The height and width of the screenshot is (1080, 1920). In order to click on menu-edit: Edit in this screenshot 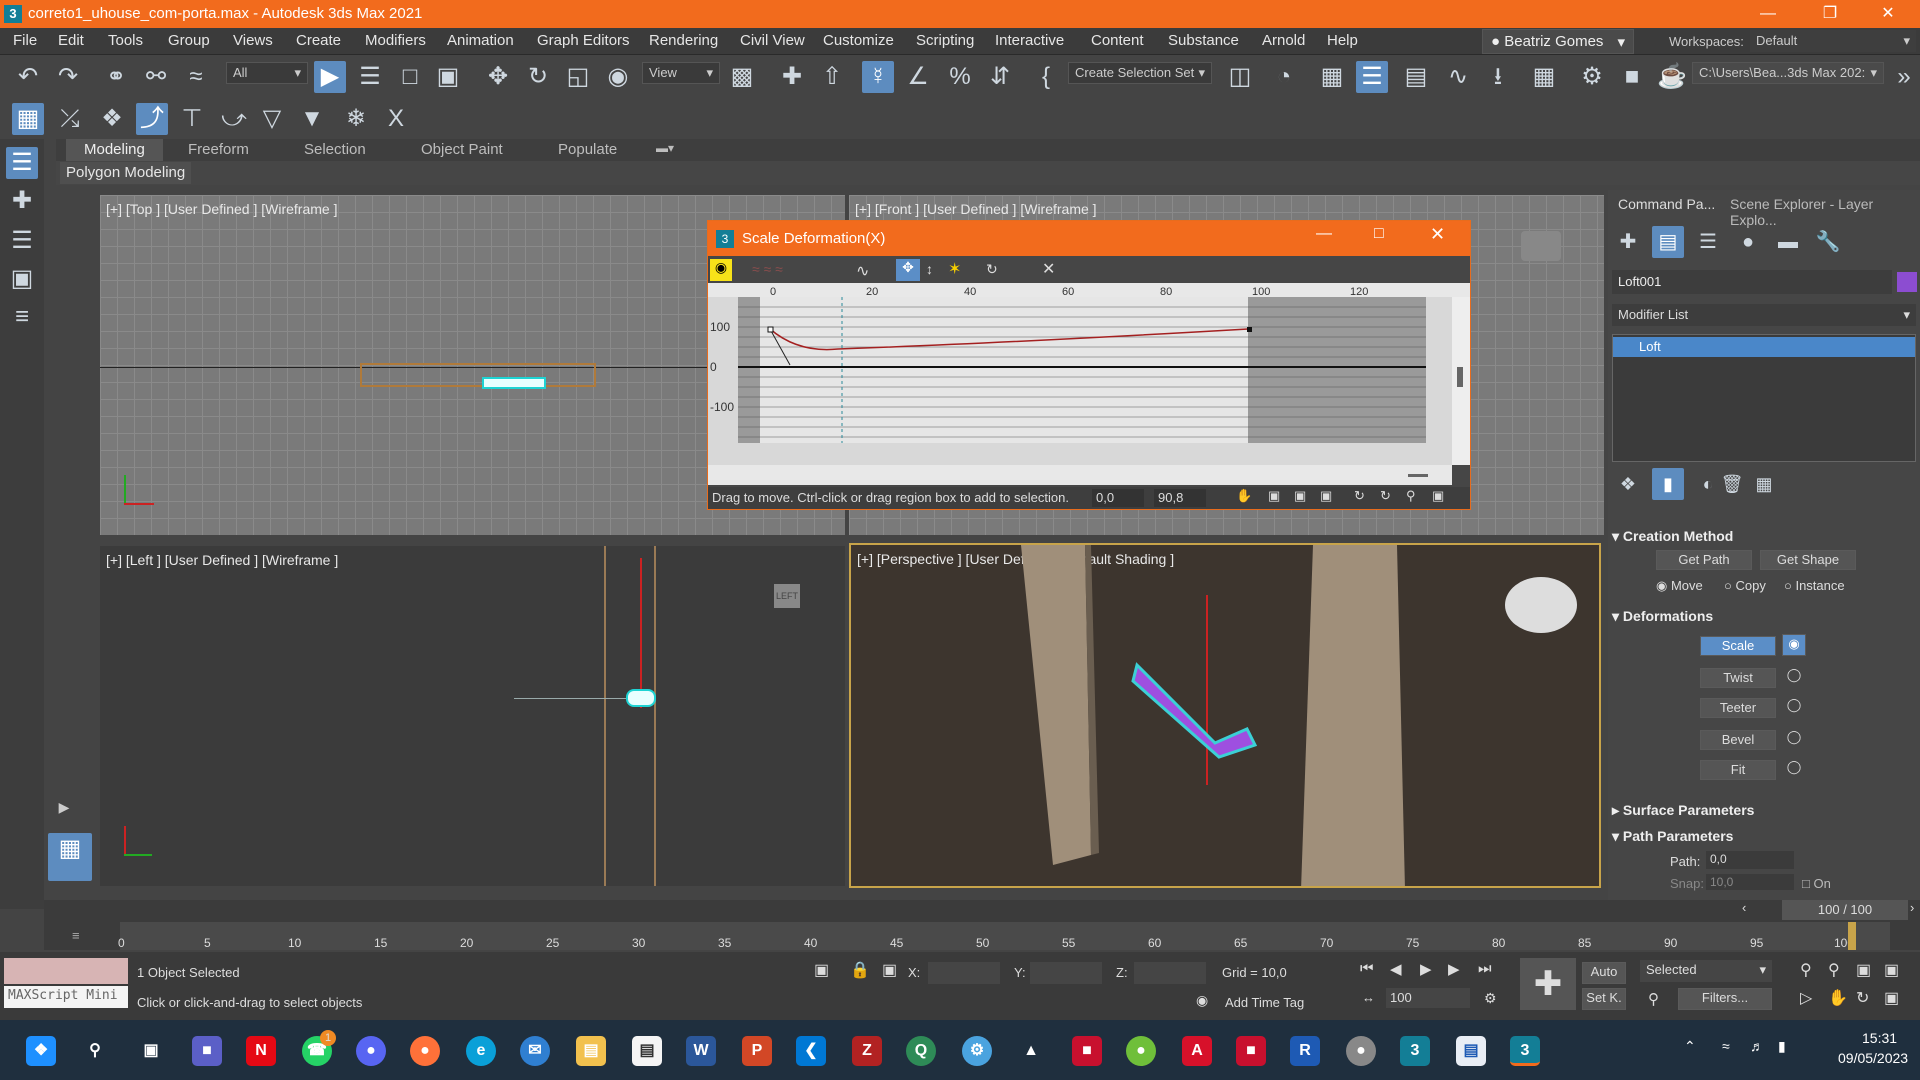, I will do `click(71, 40)`.